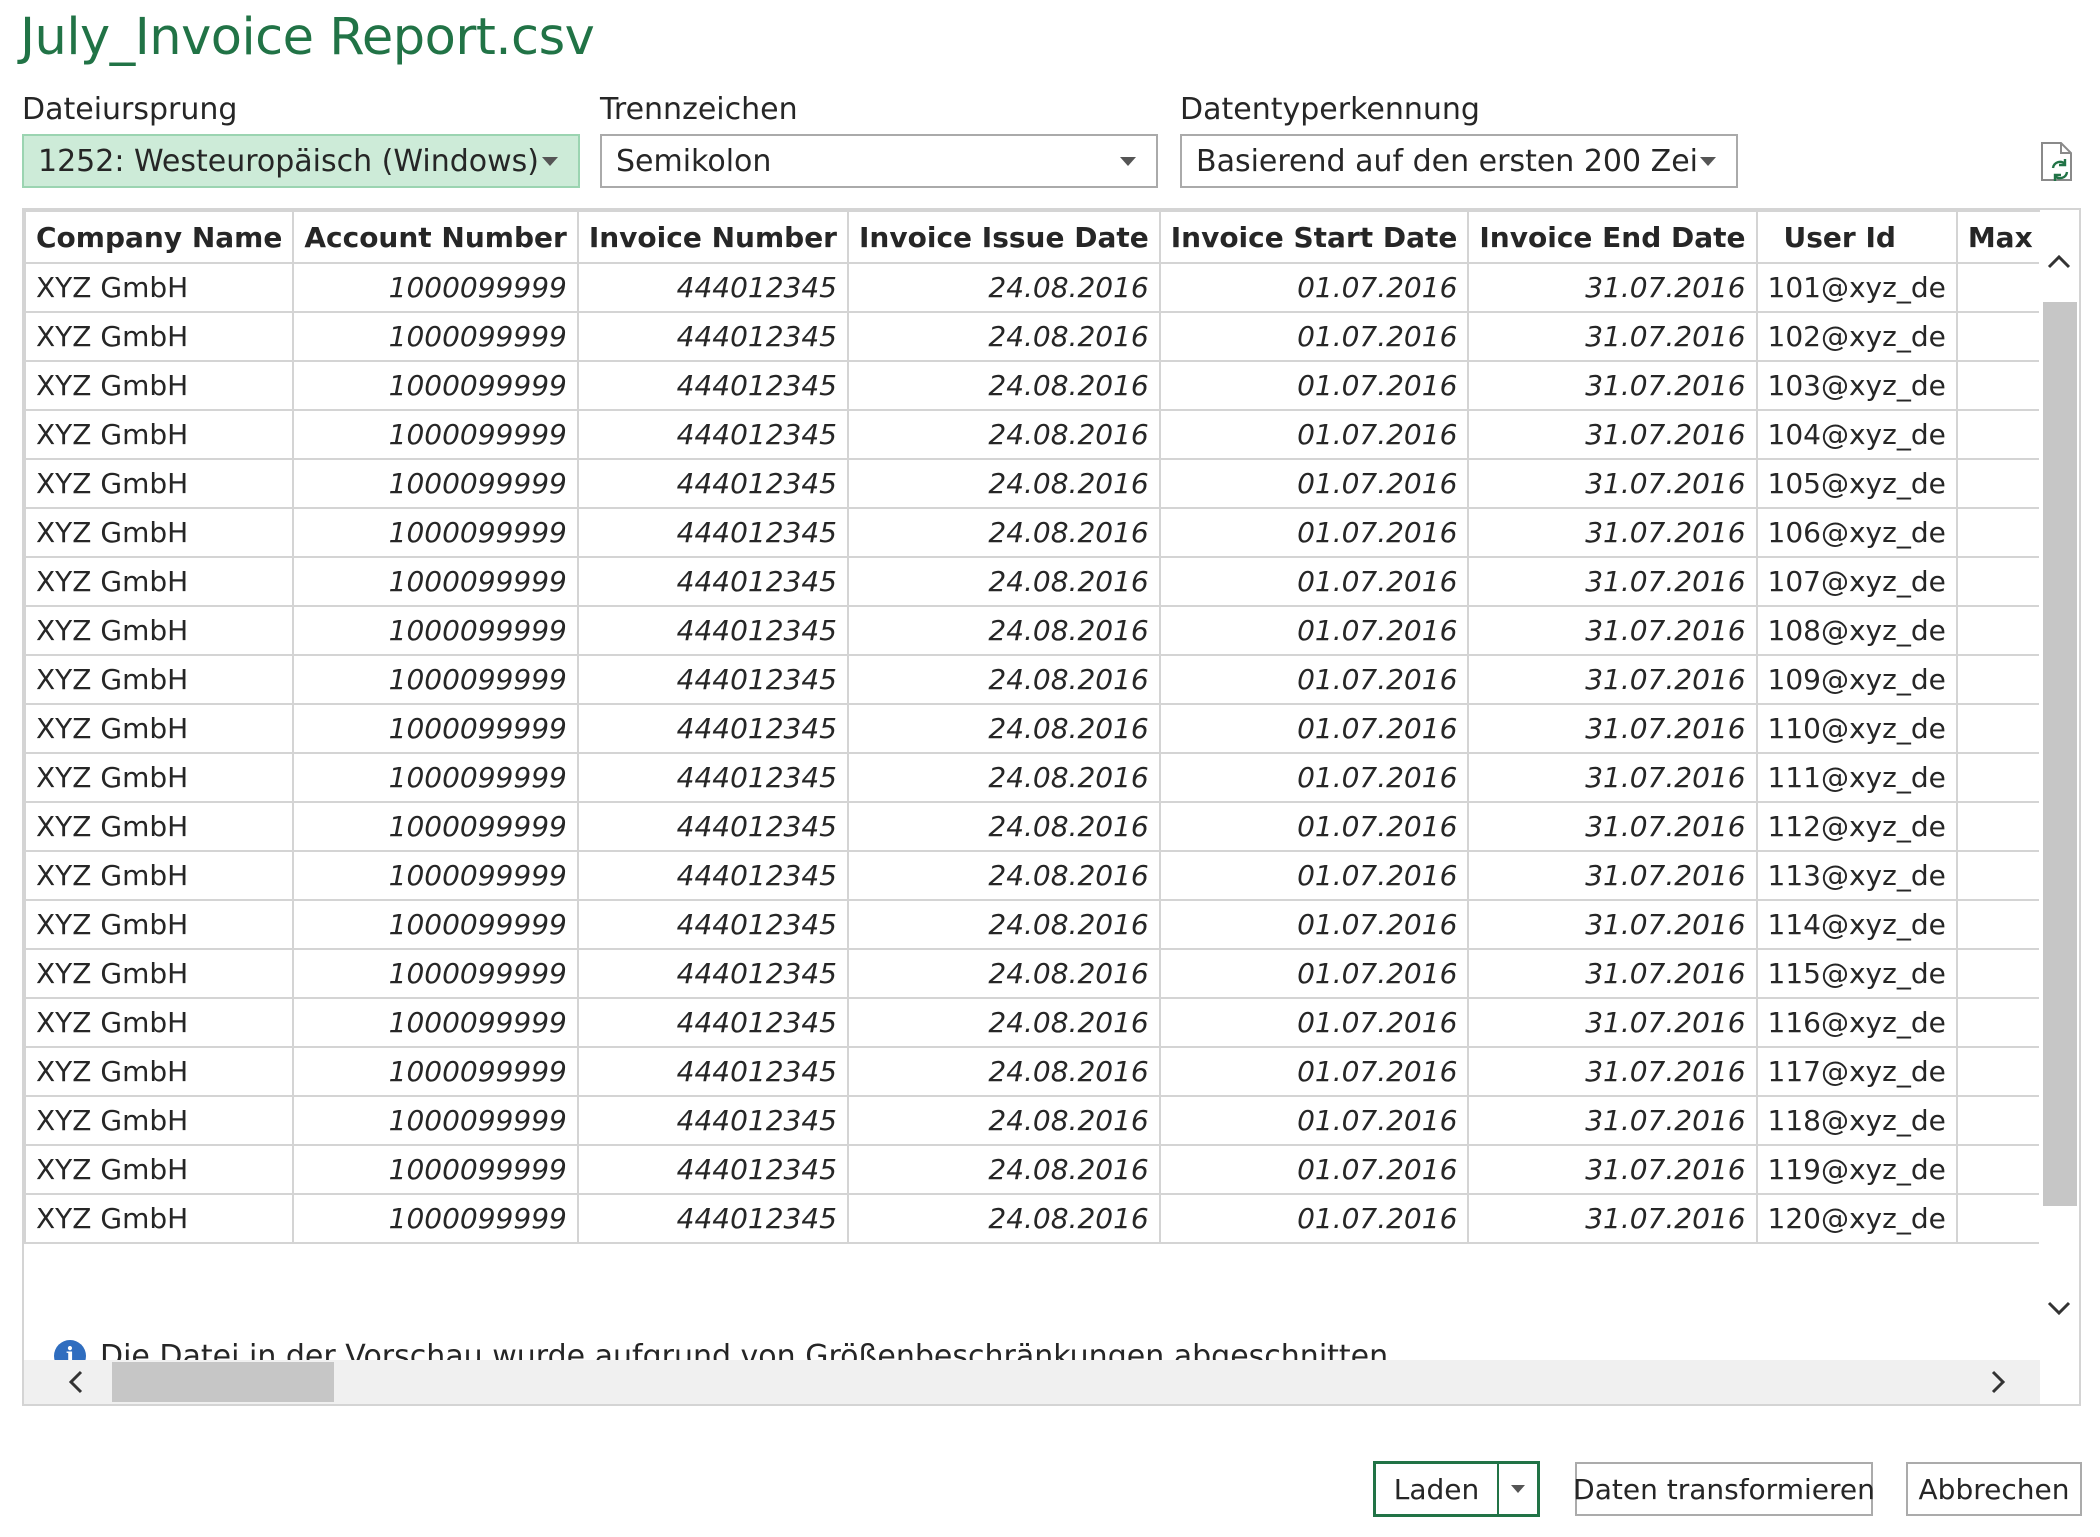 The height and width of the screenshot is (1537, 2100). I want to click on column-header: Invoice Issue Date, so click(1004, 237).